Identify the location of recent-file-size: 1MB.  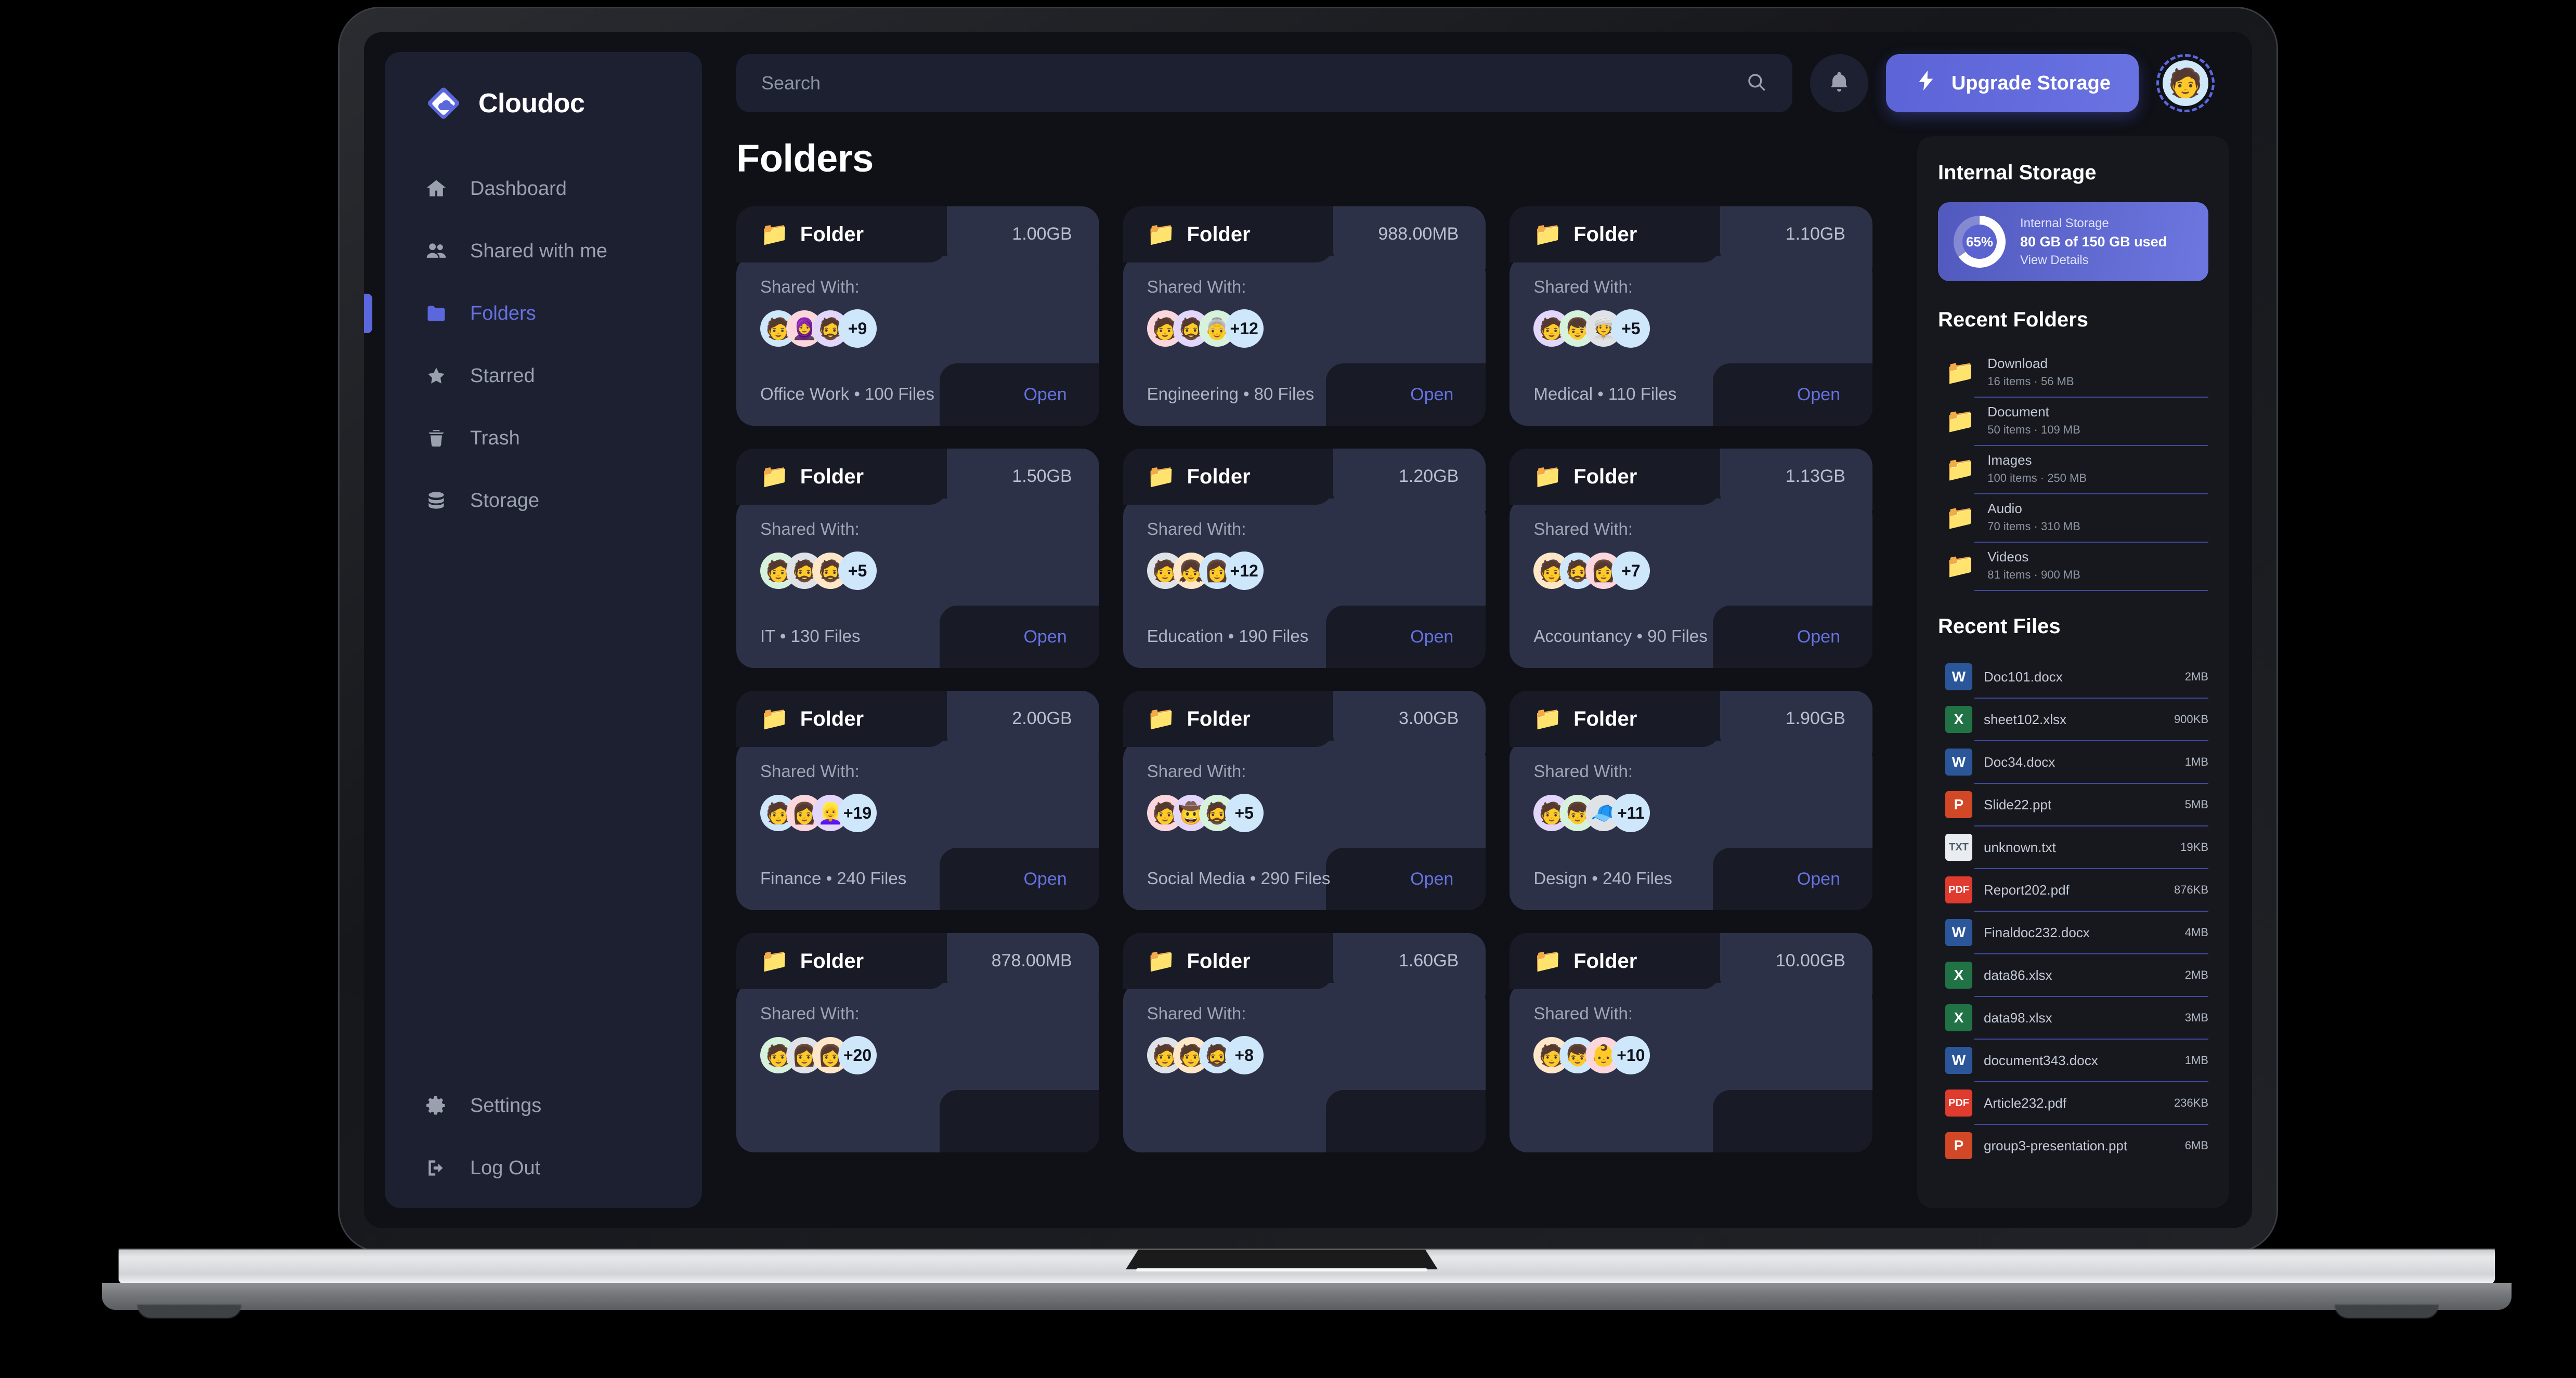
(2196, 1060).